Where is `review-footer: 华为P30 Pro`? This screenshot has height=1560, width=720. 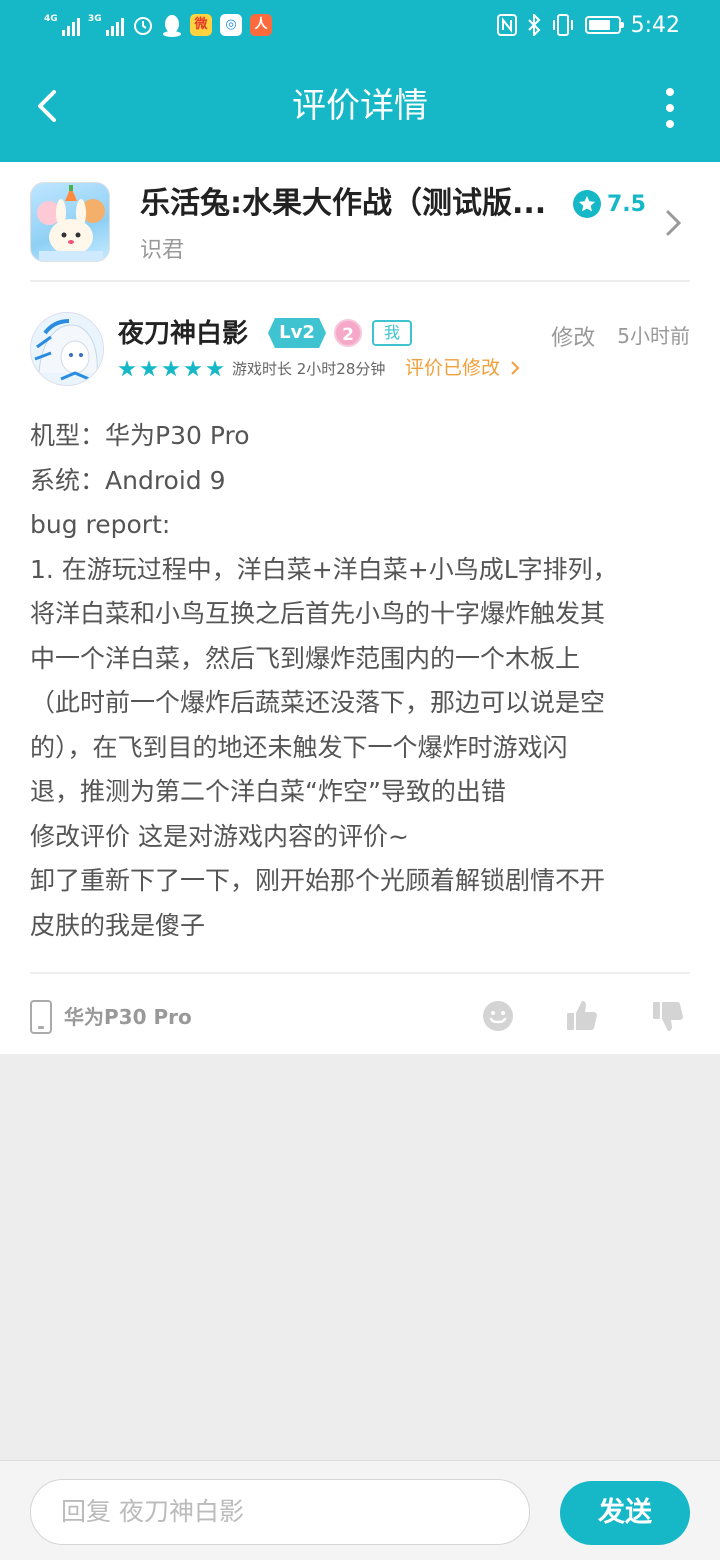 review-footer: 华为P30 Pro is located at coordinates (360, 1012).